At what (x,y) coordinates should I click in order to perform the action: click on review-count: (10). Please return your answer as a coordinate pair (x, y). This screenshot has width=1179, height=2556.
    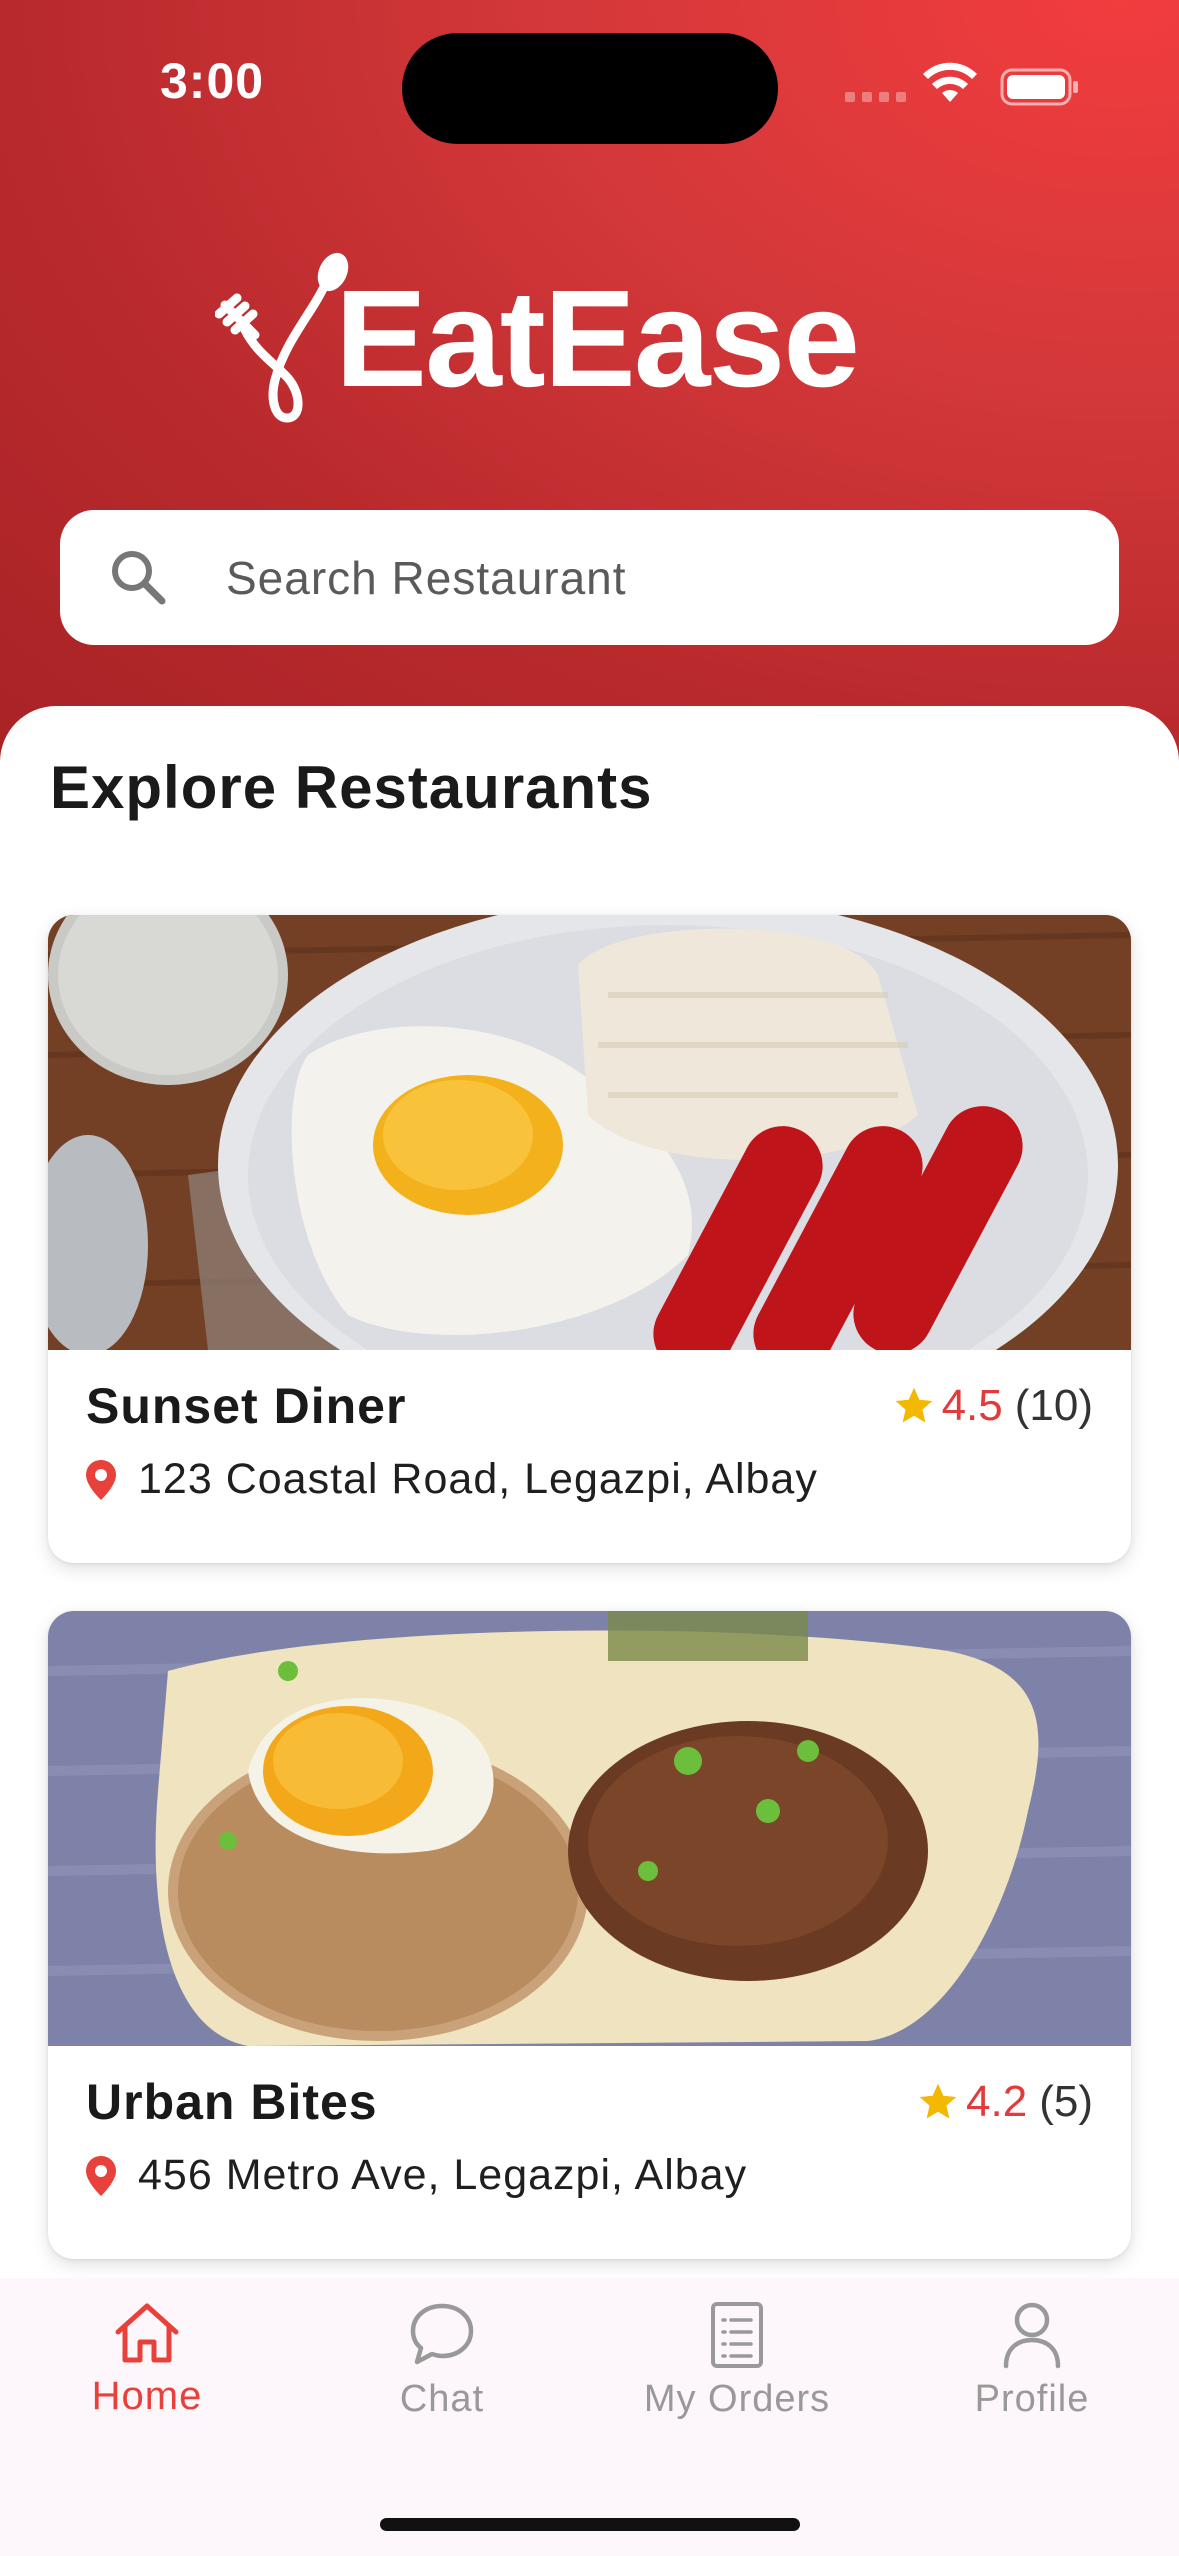
    Looking at the image, I should click on (1053, 1405).